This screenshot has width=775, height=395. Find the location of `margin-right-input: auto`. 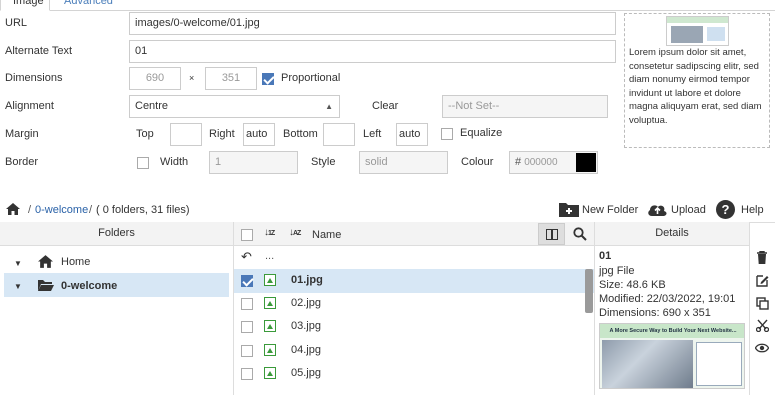

margin-right-input: auto is located at coordinates (259, 134).